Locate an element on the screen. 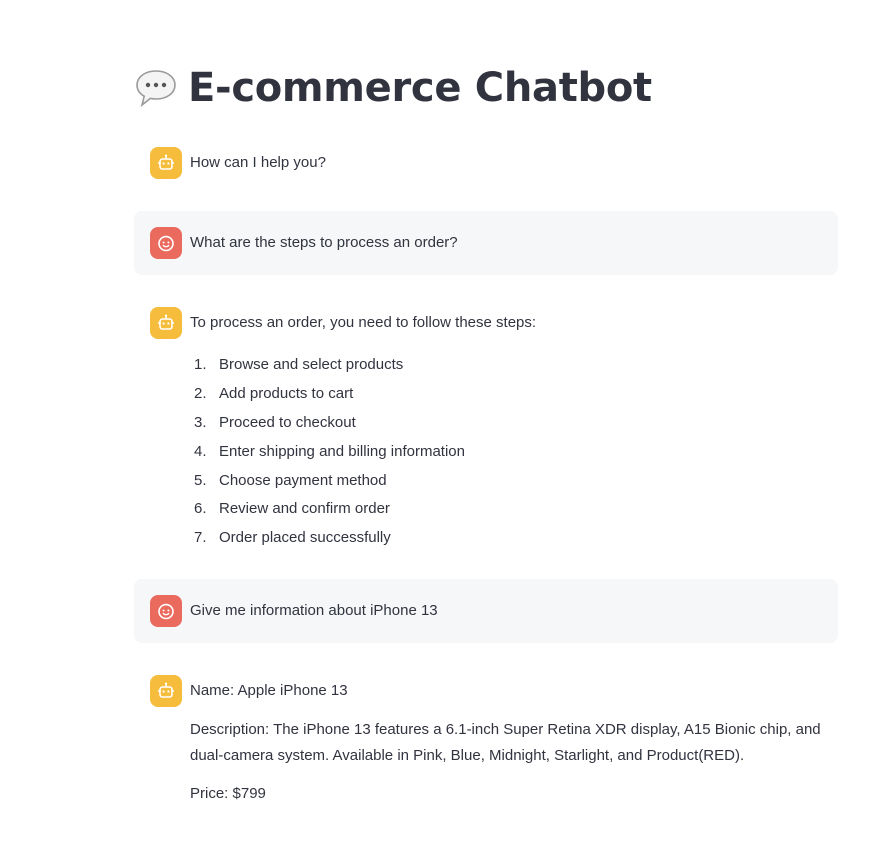  message-text: Give me information about iPhone 13 is located at coordinates (314, 610).